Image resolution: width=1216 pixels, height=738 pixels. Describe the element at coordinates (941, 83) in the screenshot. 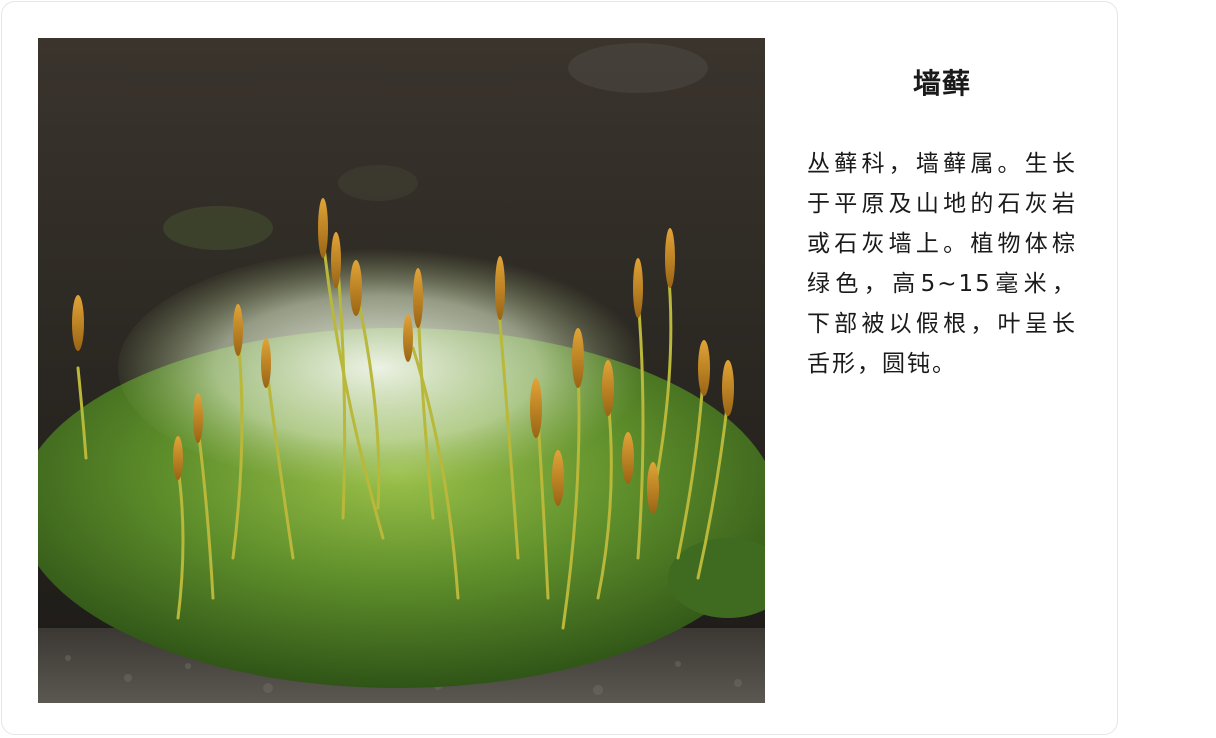

I see `plant-title: 墙藓` at that location.